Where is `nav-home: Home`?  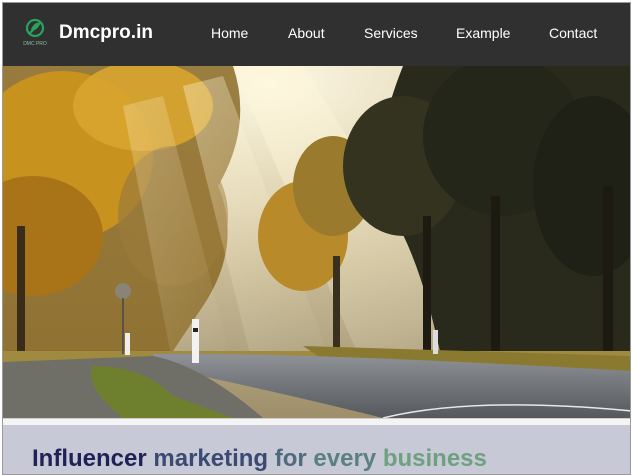
nav-home: Home is located at coordinates (229, 33).